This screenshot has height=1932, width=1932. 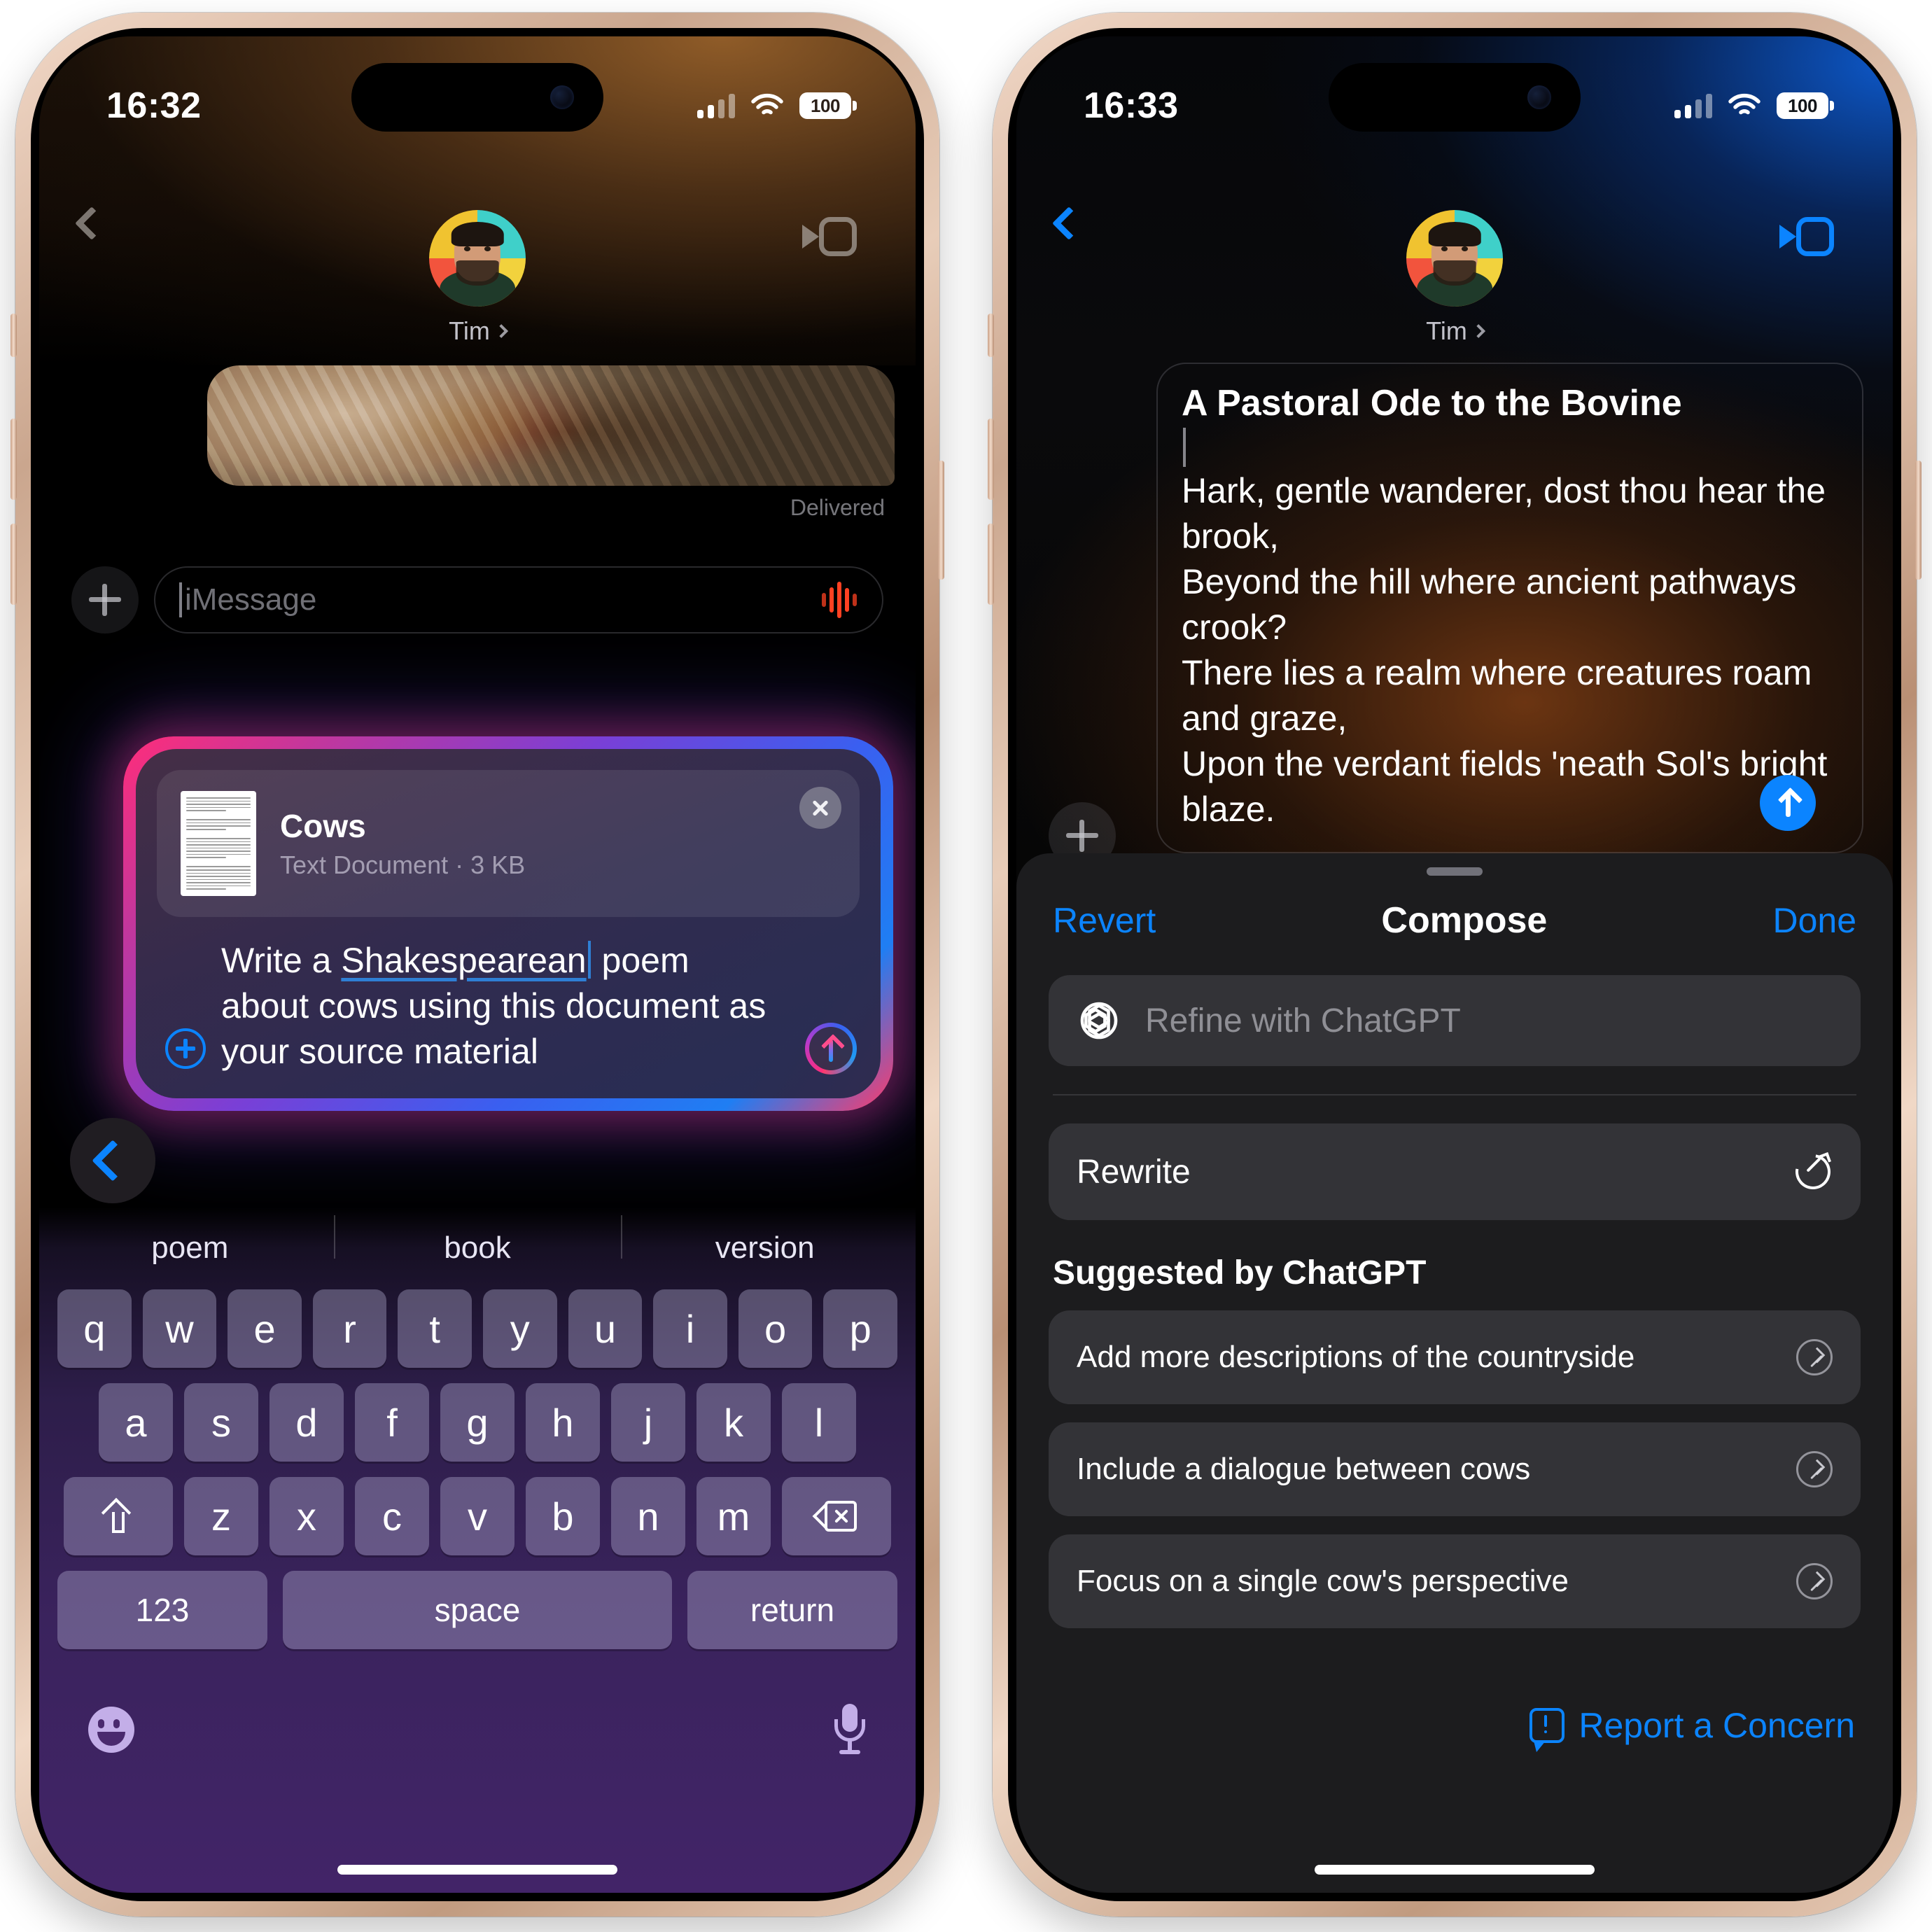 What do you see at coordinates (251, 599) in the screenshot?
I see `imessage-placeholder: iMessage` at bounding box center [251, 599].